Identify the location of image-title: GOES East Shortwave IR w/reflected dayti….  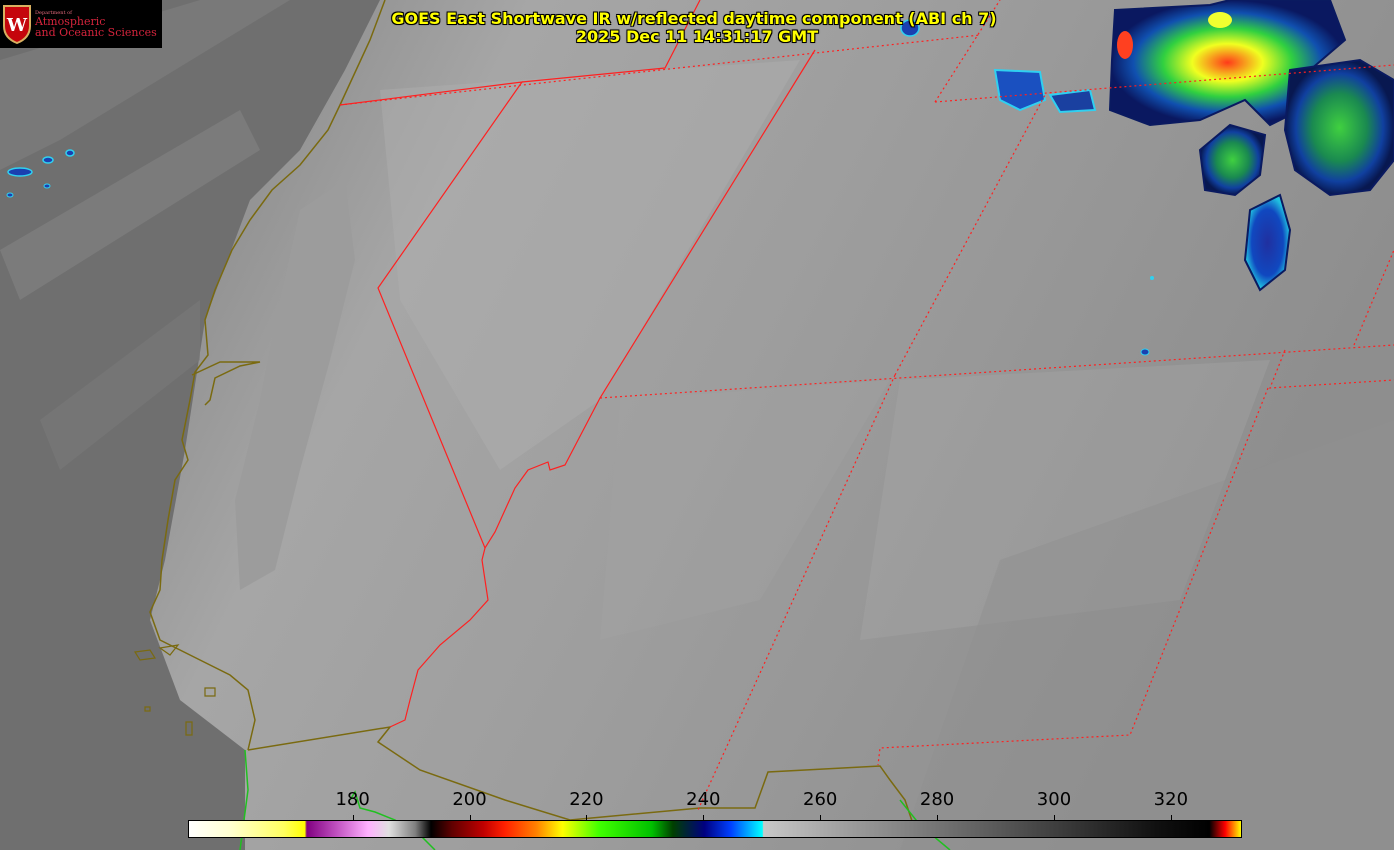
(694, 18).